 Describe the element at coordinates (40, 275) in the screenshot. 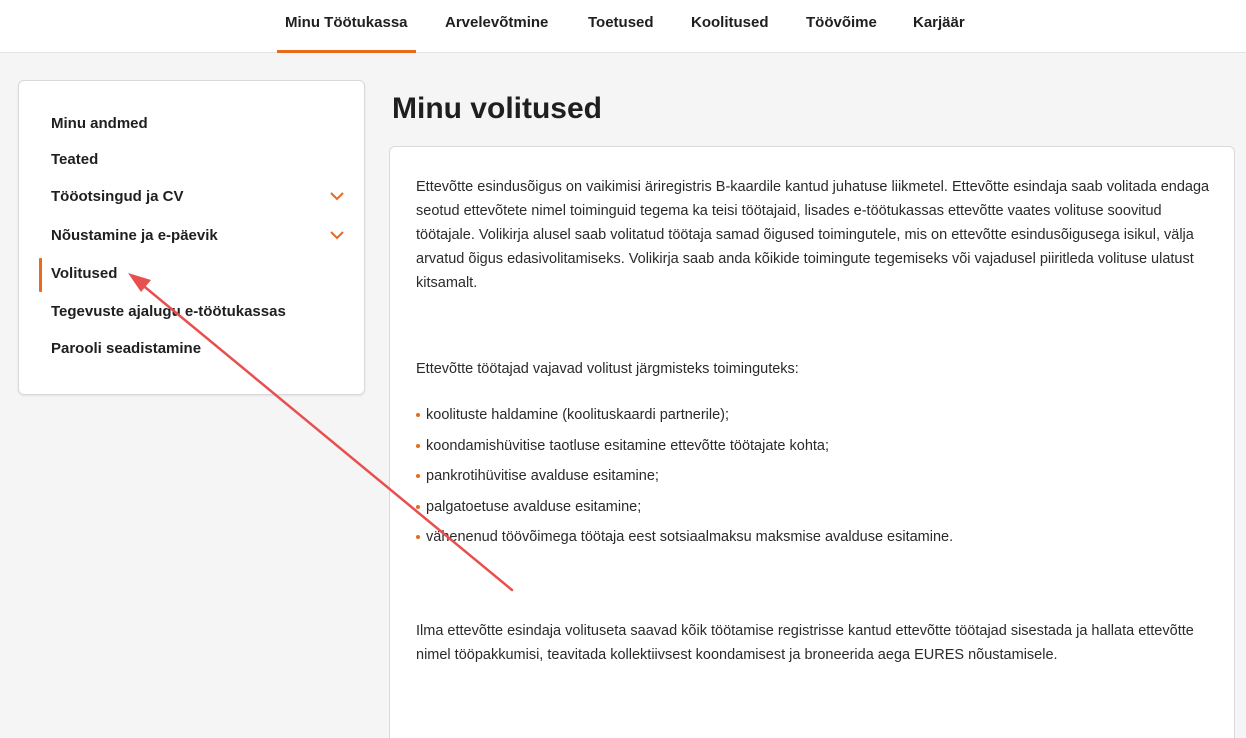

I see `active-item-indicator` at that location.